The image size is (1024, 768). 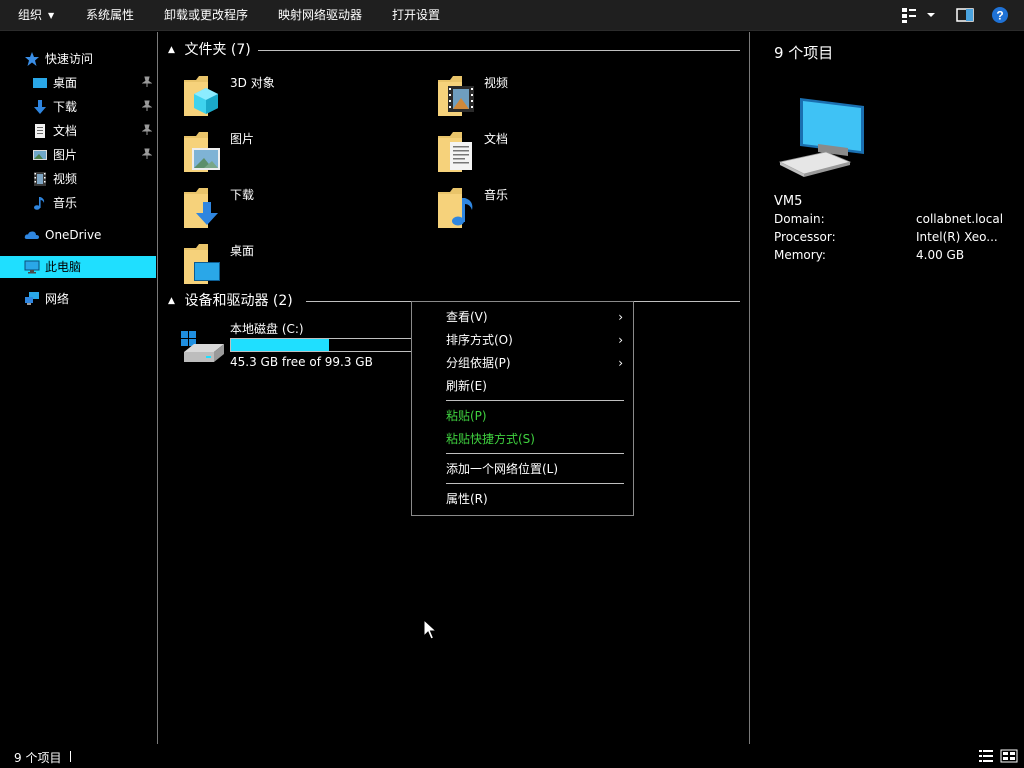 What do you see at coordinates (512, 756) in the screenshot?
I see `status-bar: 9 个项目` at bounding box center [512, 756].